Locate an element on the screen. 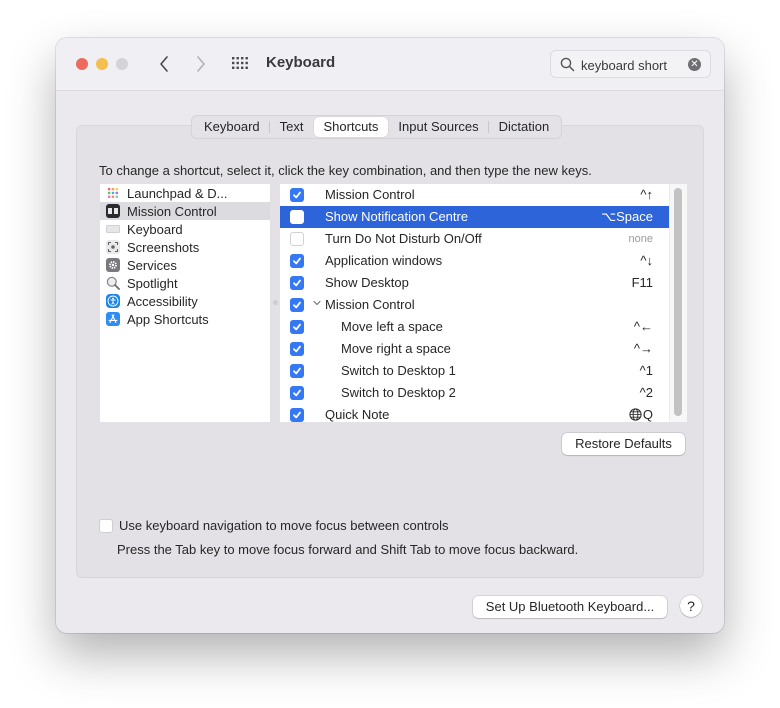  clear-search-icon: ✕ is located at coordinates (694, 64).